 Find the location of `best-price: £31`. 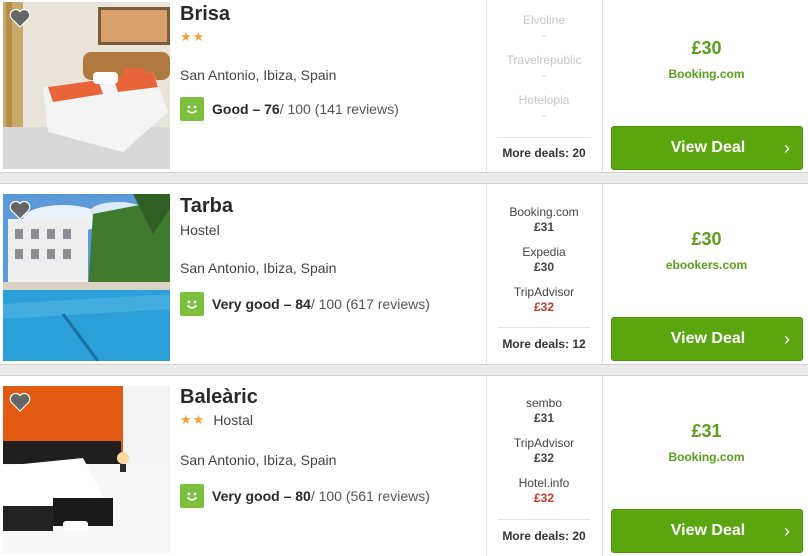

best-price: £31 is located at coordinates (706, 431).